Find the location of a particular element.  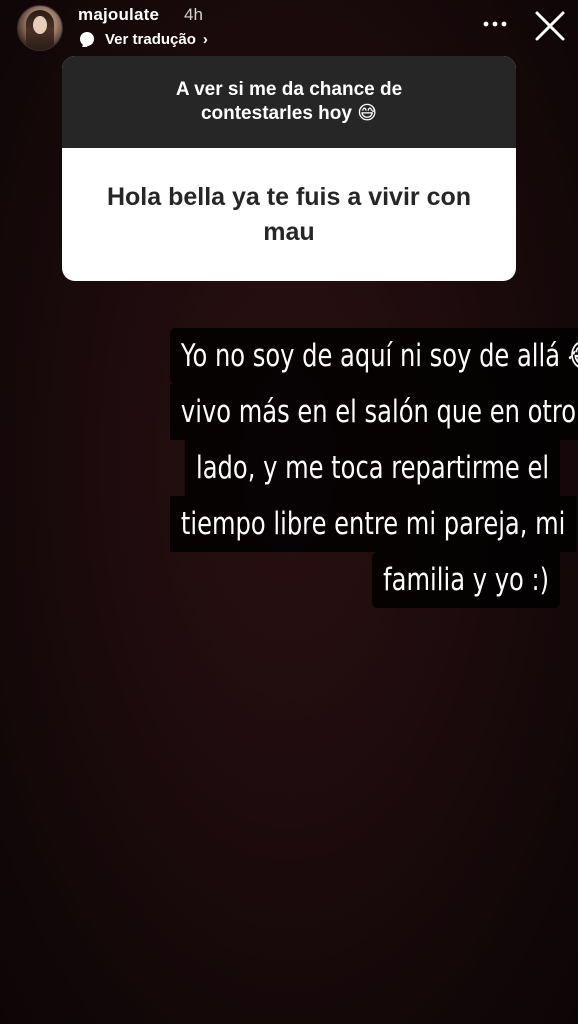

answer-line-text: lado, y me toca repartirme el is located at coordinates (372, 468).